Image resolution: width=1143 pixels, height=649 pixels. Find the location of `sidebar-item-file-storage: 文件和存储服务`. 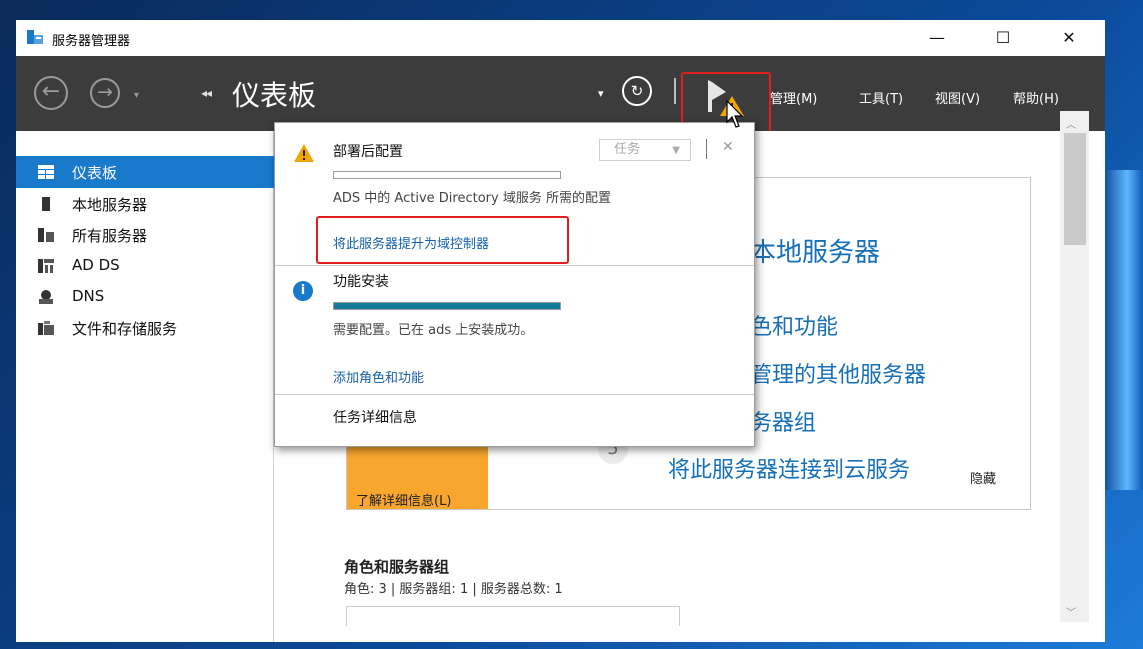

sidebar-item-file-storage: 文件和存储服务 is located at coordinates (145, 328).